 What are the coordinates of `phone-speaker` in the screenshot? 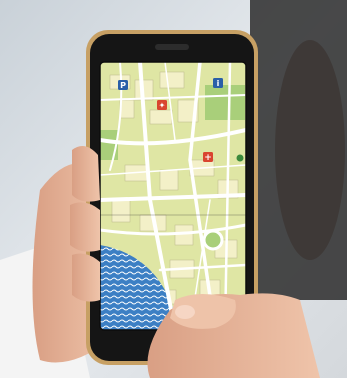 It's located at (172, 47).